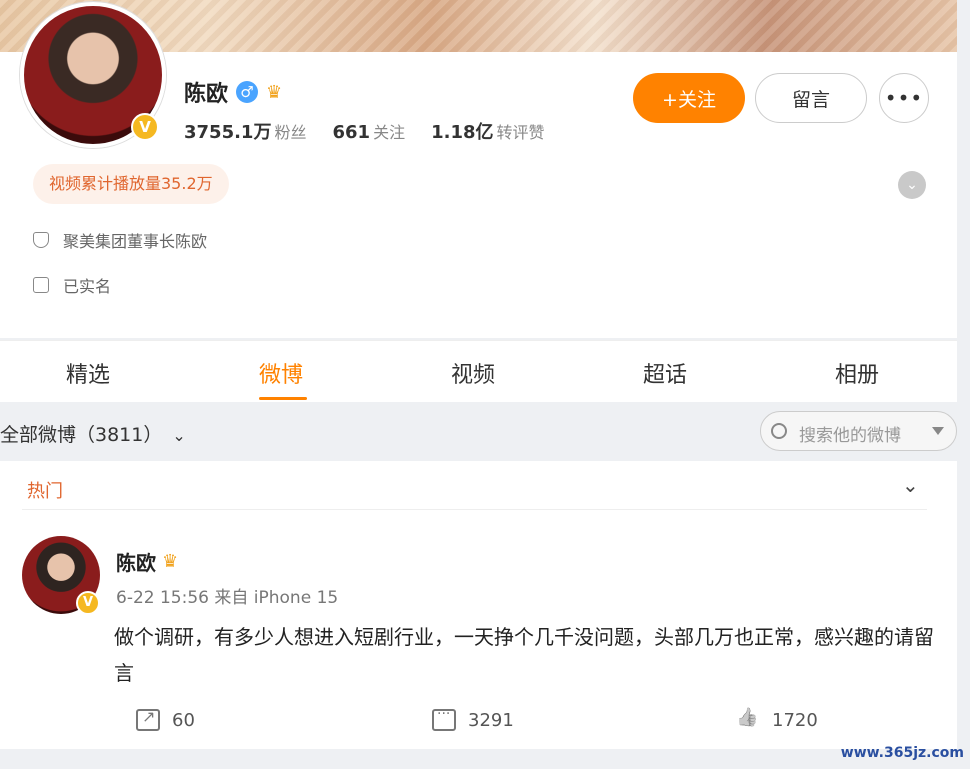 The width and height of the screenshot is (970, 769). What do you see at coordinates (938, 431) in the screenshot?
I see `caret-down-icon` at bounding box center [938, 431].